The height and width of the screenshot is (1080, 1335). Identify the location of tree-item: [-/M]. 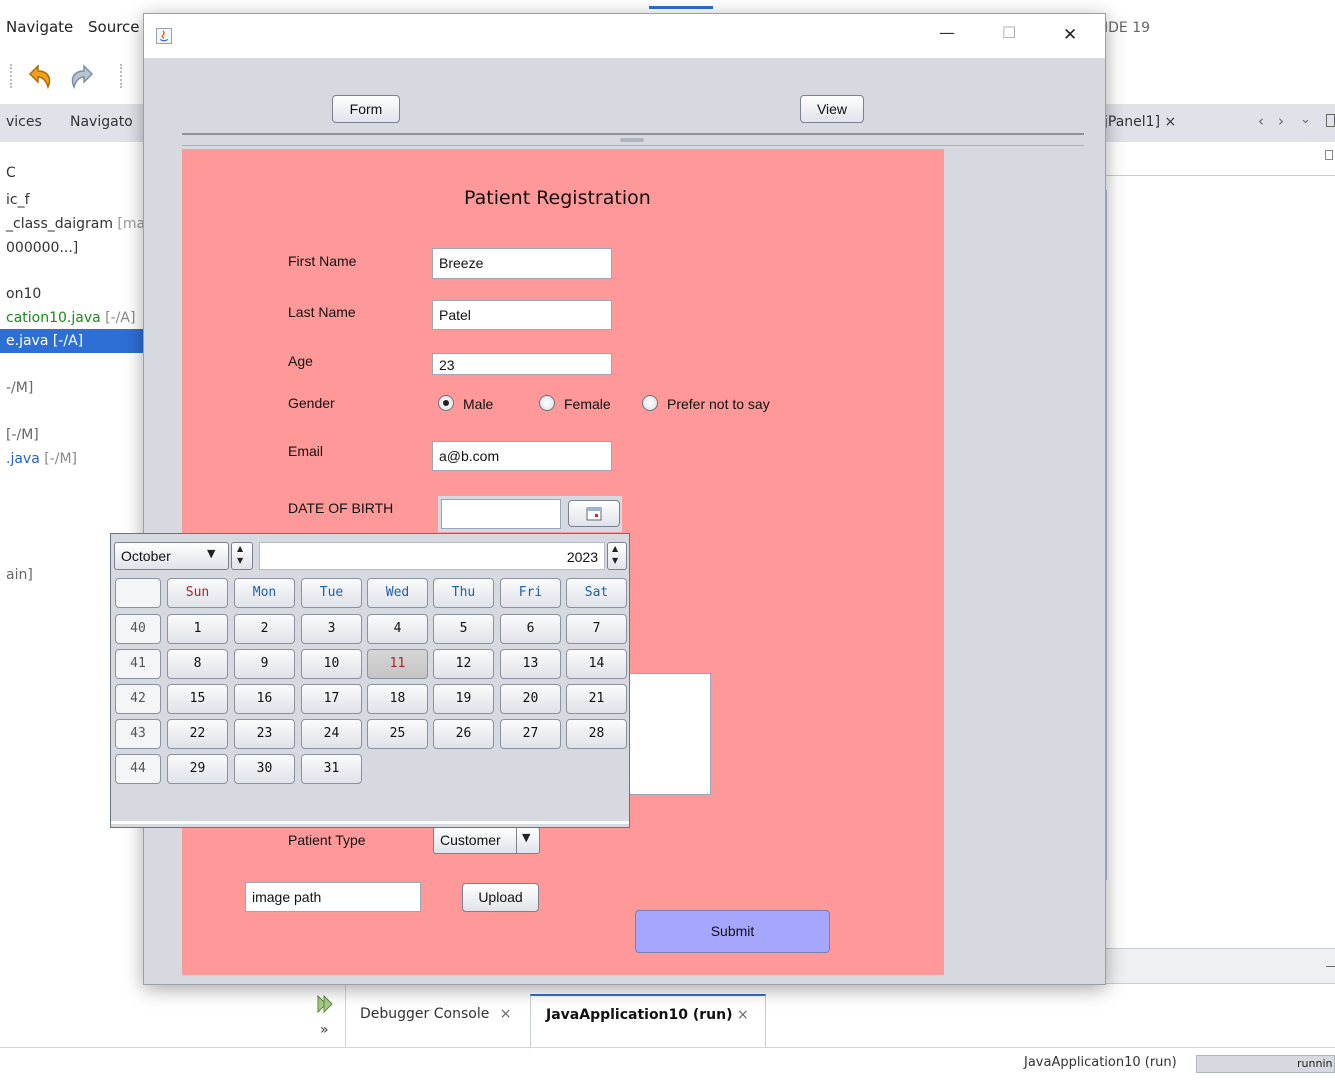
(22, 435).